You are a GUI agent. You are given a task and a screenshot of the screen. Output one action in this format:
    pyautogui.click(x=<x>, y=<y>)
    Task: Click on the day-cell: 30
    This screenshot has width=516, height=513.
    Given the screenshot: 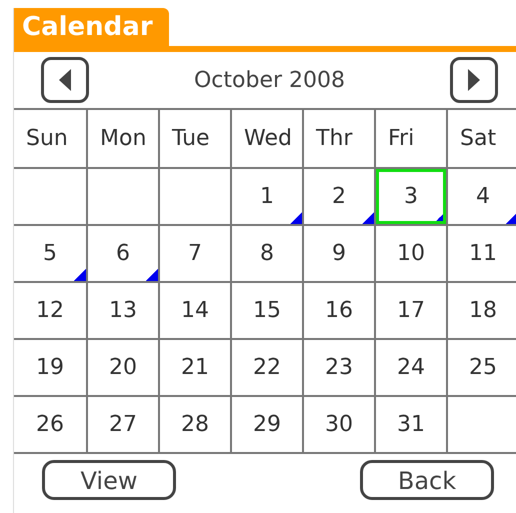 What is the action you would take?
    pyautogui.click(x=340, y=425)
    